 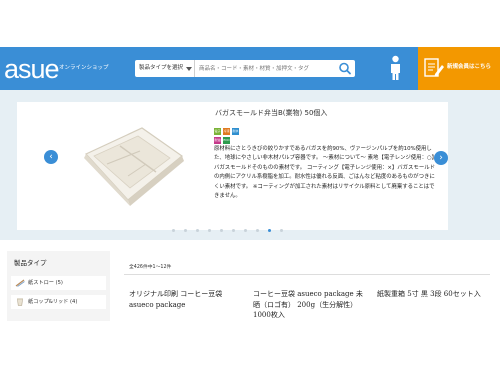 What do you see at coordinates (307, 274) in the screenshot?
I see `results-divider` at bounding box center [307, 274].